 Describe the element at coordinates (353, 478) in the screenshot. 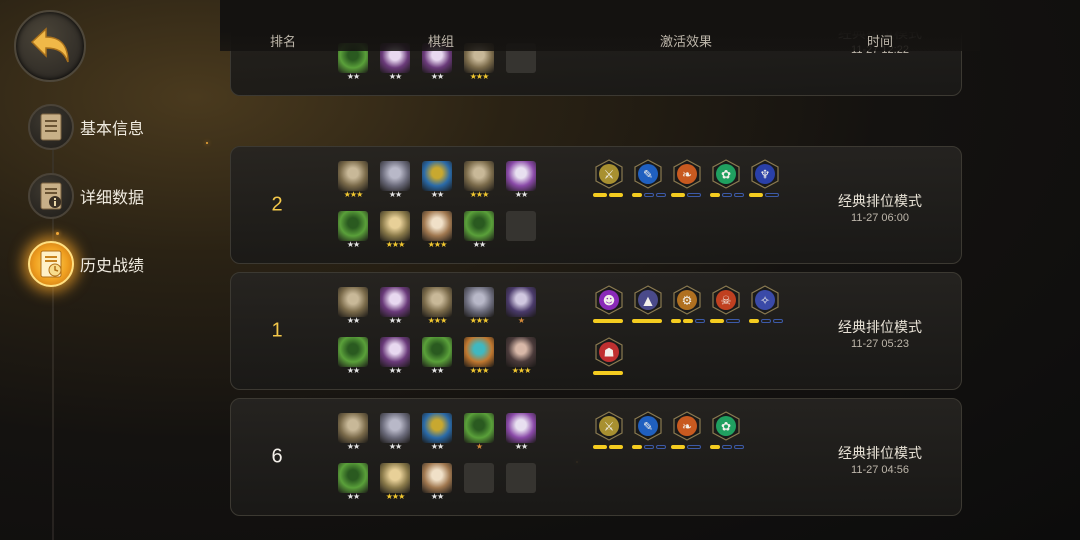

I see `purple-skull-portrait` at that location.